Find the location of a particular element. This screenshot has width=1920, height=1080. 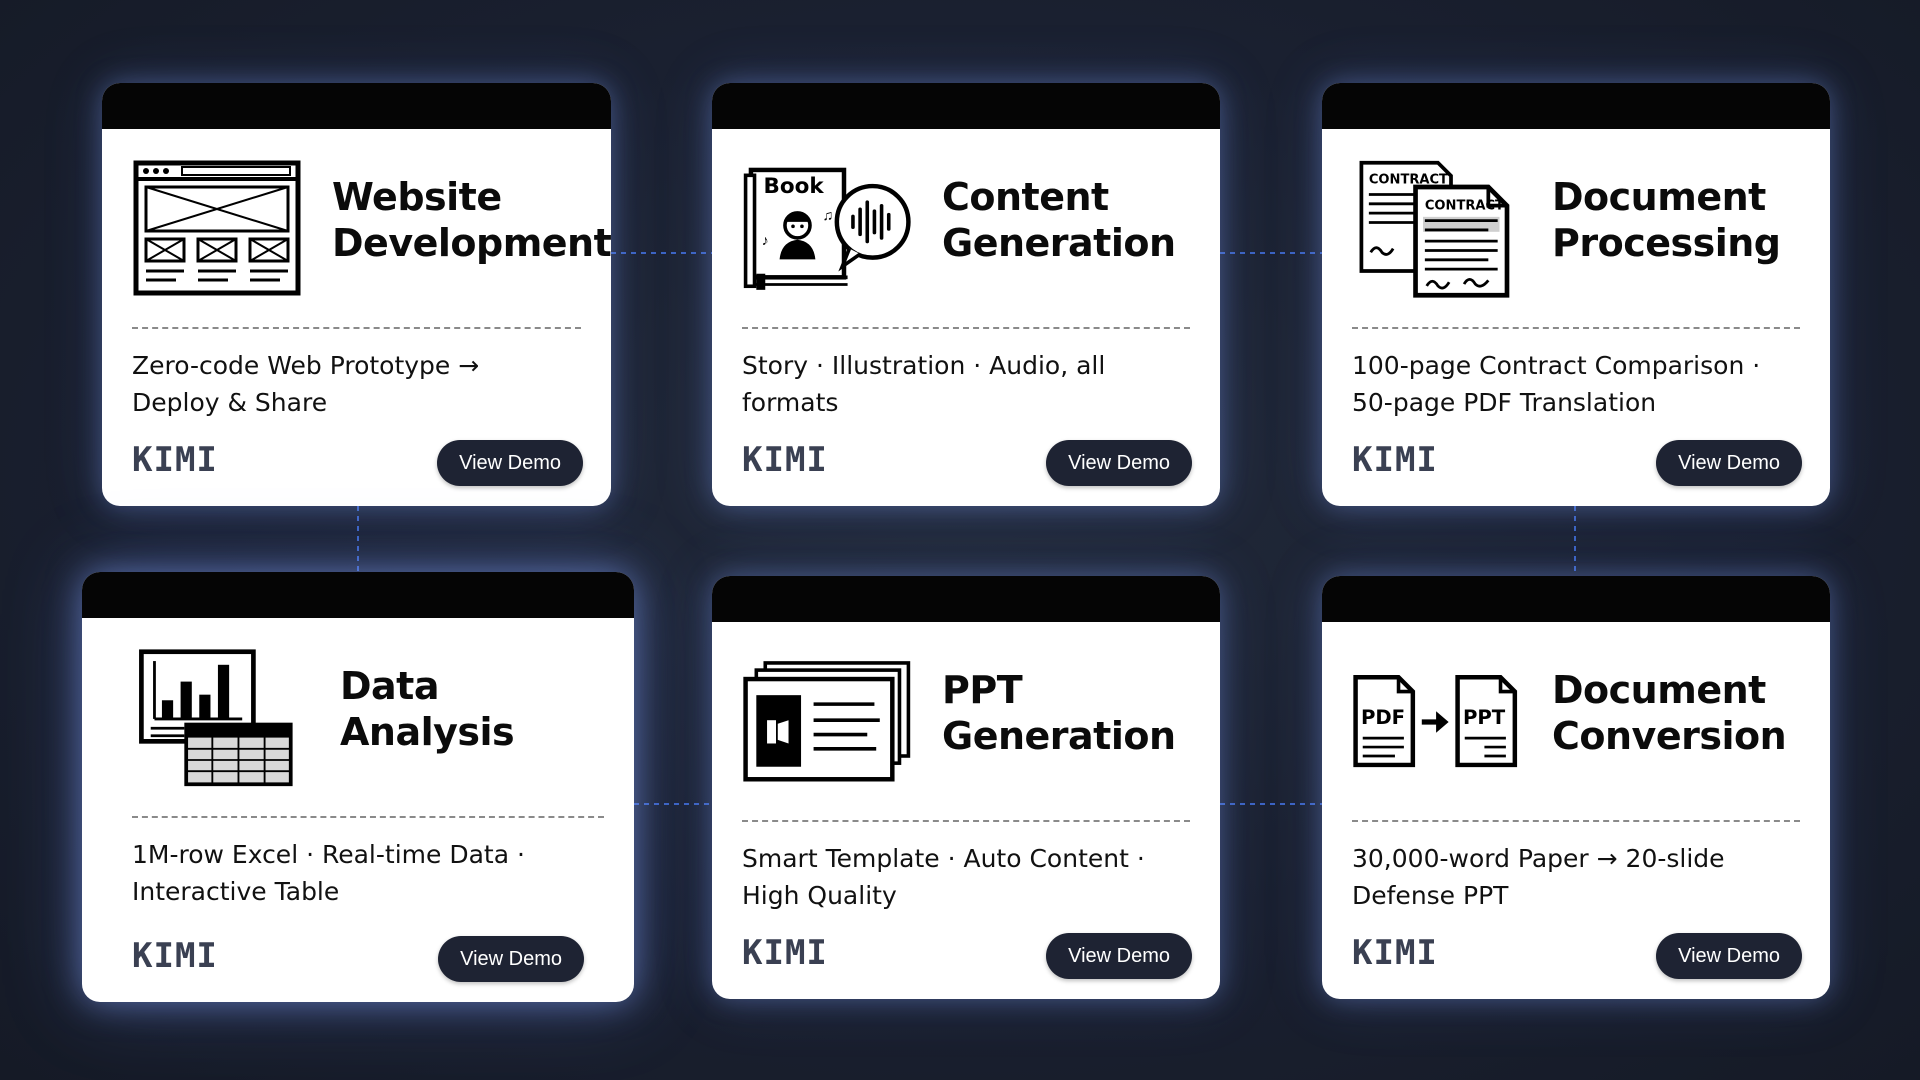

svg-text: CONTRACT is located at coordinates (1464, 205).